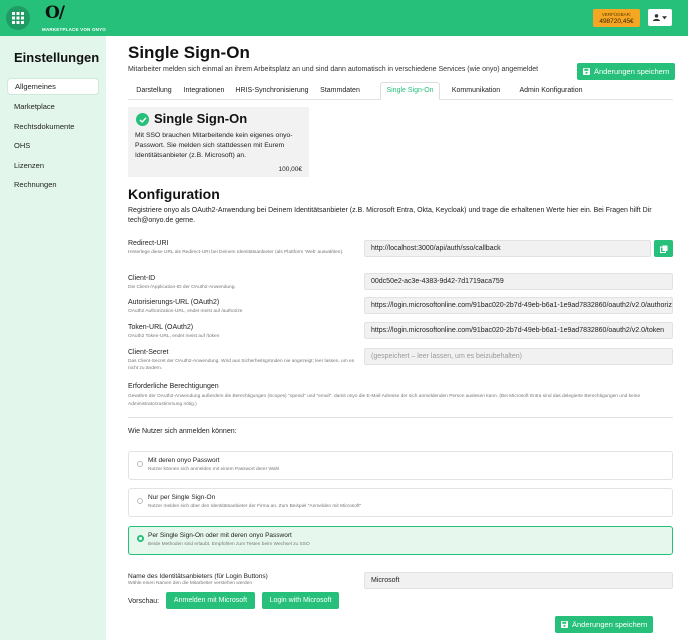 This screenshot has height=640, width=688. What do you see at coordinates (140, 538) in the screenshot?
I see `radio-button-selected` at bounding box center [140, 538].